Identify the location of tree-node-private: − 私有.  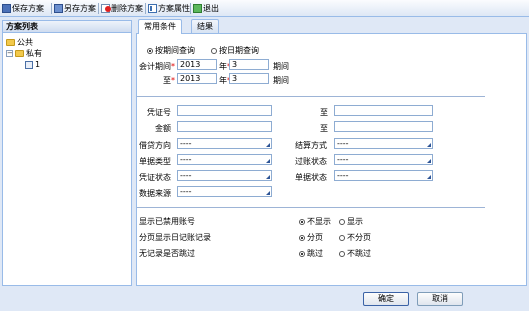
(24, 53).